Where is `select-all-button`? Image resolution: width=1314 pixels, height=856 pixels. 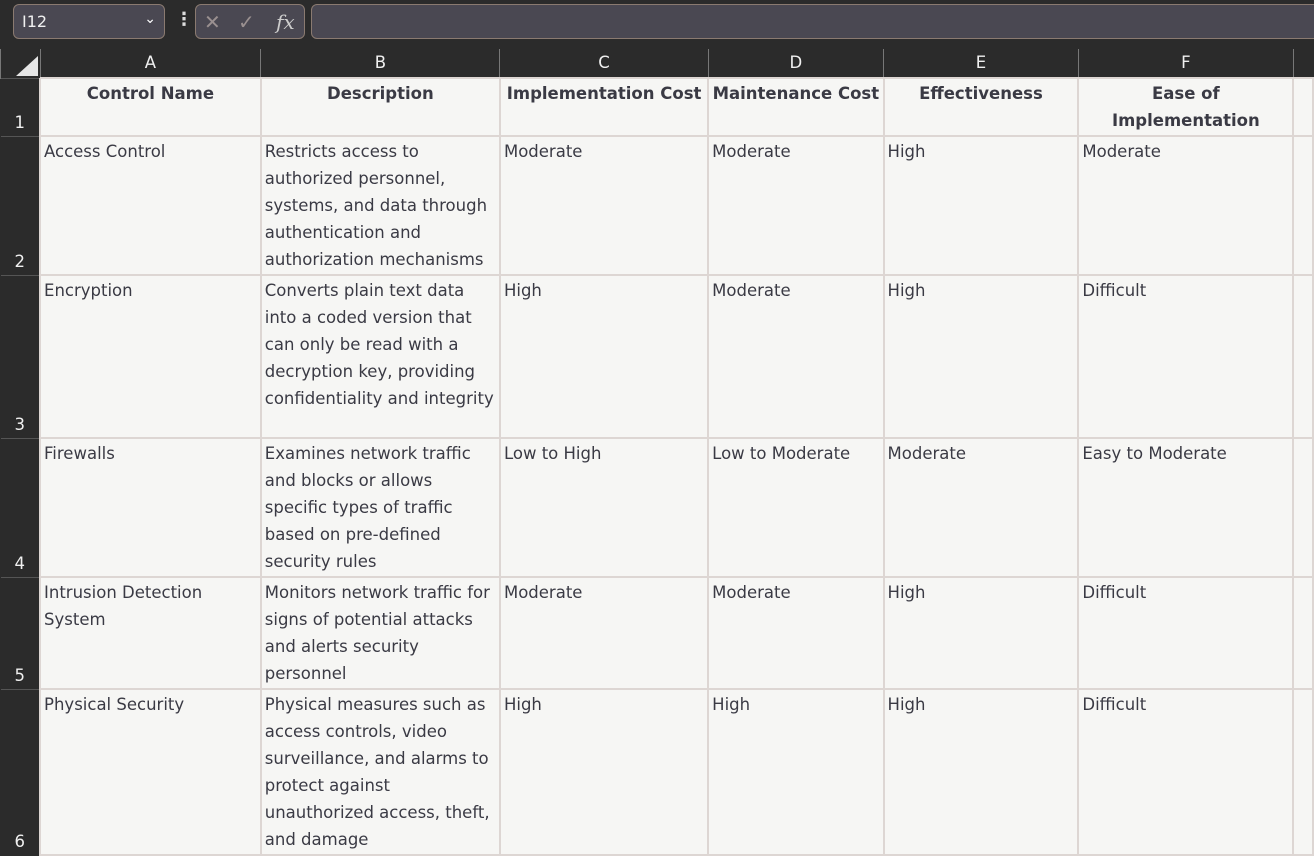
select-all-button is located at coordinates (20, 63).